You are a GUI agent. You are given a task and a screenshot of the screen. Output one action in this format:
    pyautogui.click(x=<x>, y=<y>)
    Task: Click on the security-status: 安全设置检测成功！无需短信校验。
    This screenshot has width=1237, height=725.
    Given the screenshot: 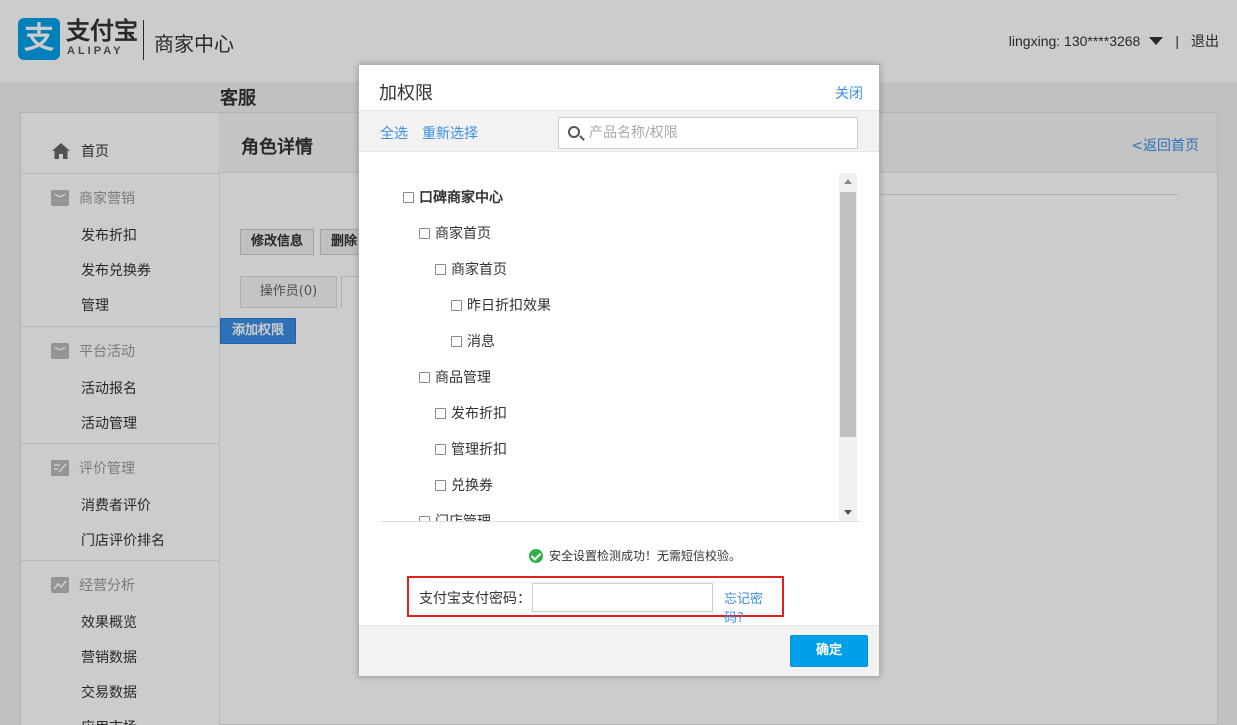 What is the action you would take?
    pyautogui.click(x=635, y=555)
    